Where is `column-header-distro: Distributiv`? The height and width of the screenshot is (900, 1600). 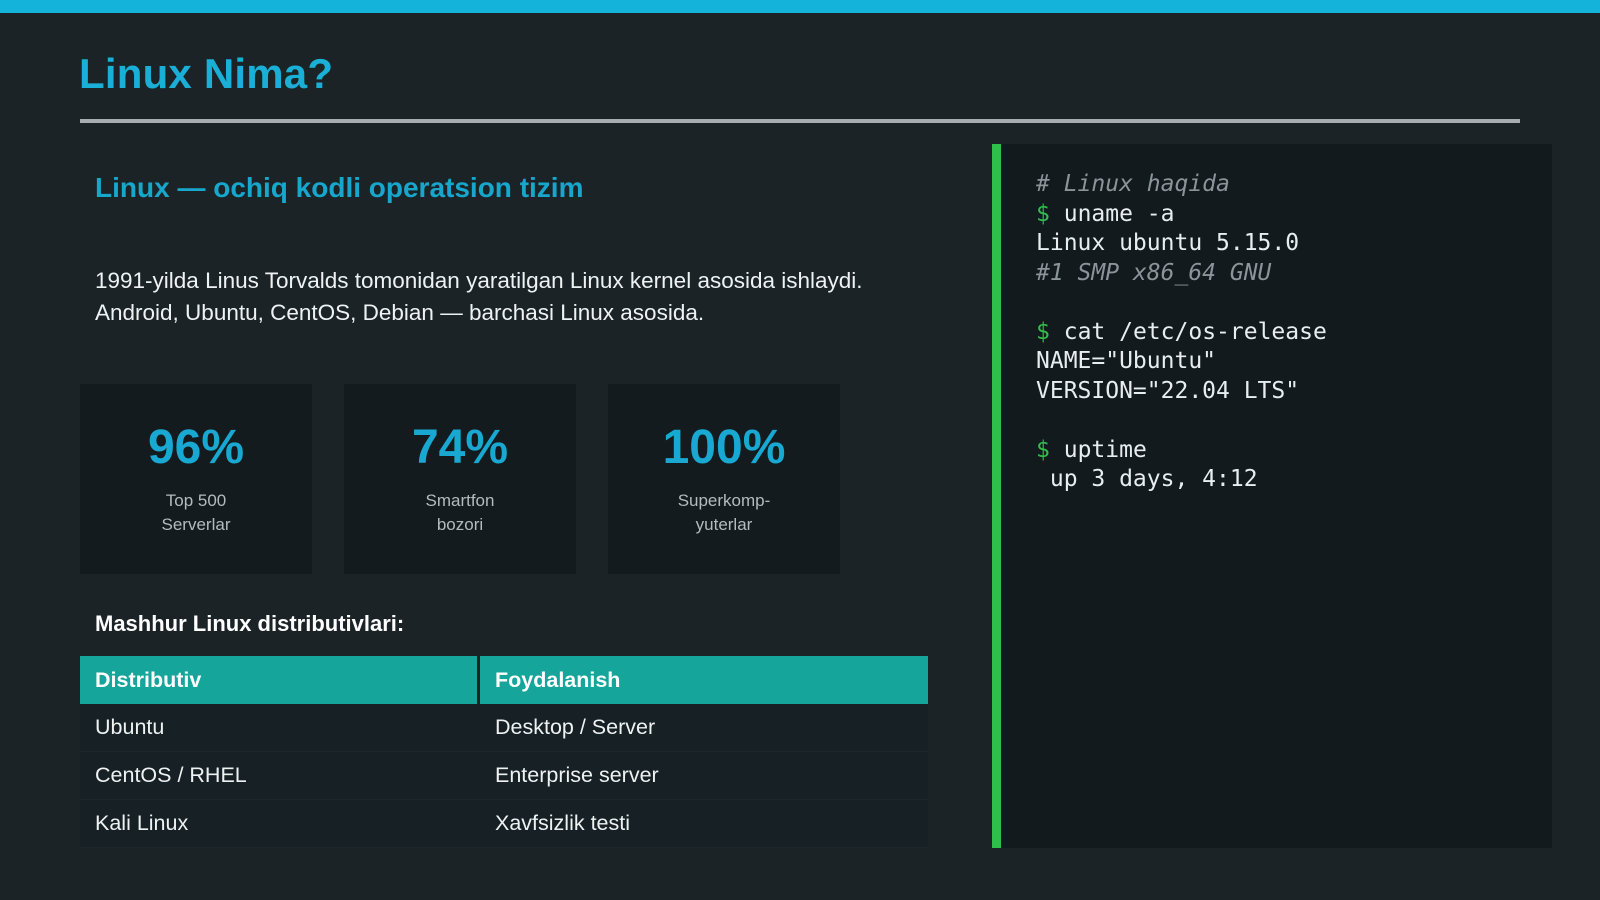 column-header-distro: Distributiv is located at coordinates (280, 680).